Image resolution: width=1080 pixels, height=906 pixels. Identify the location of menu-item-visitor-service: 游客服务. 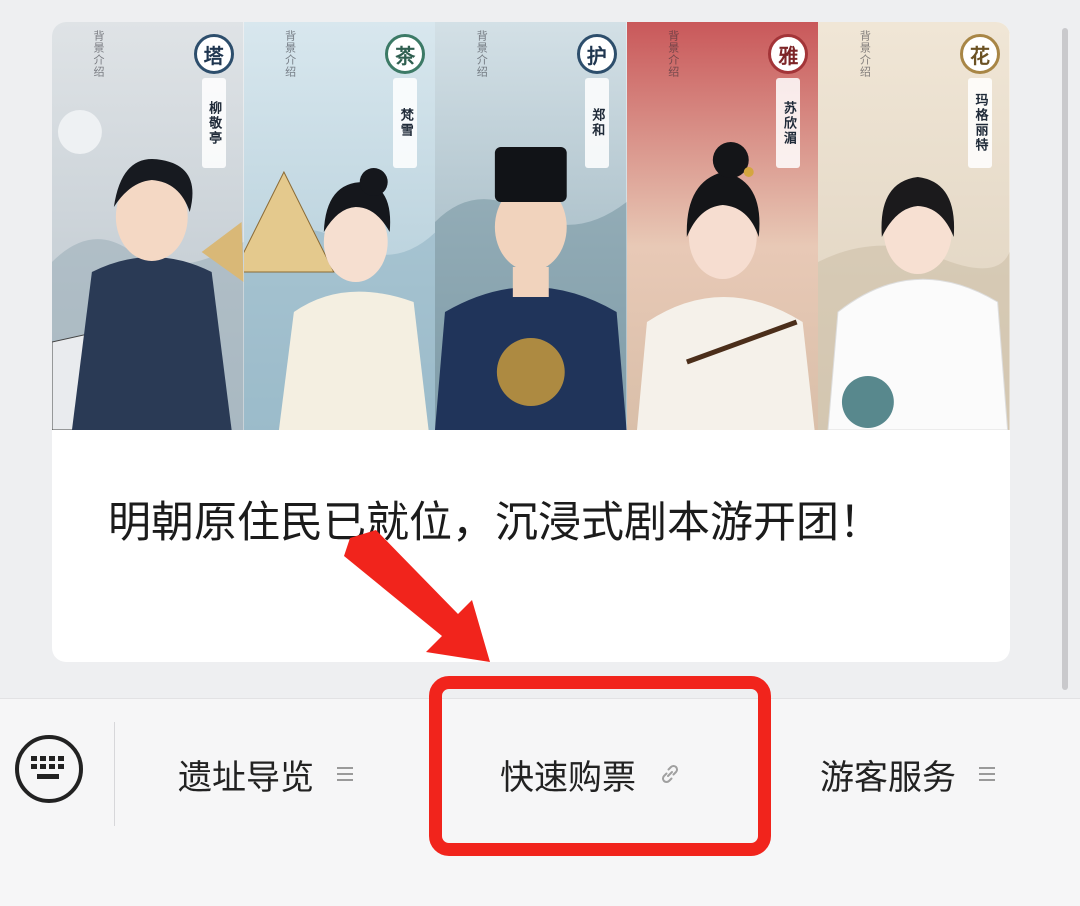
(908, 774).